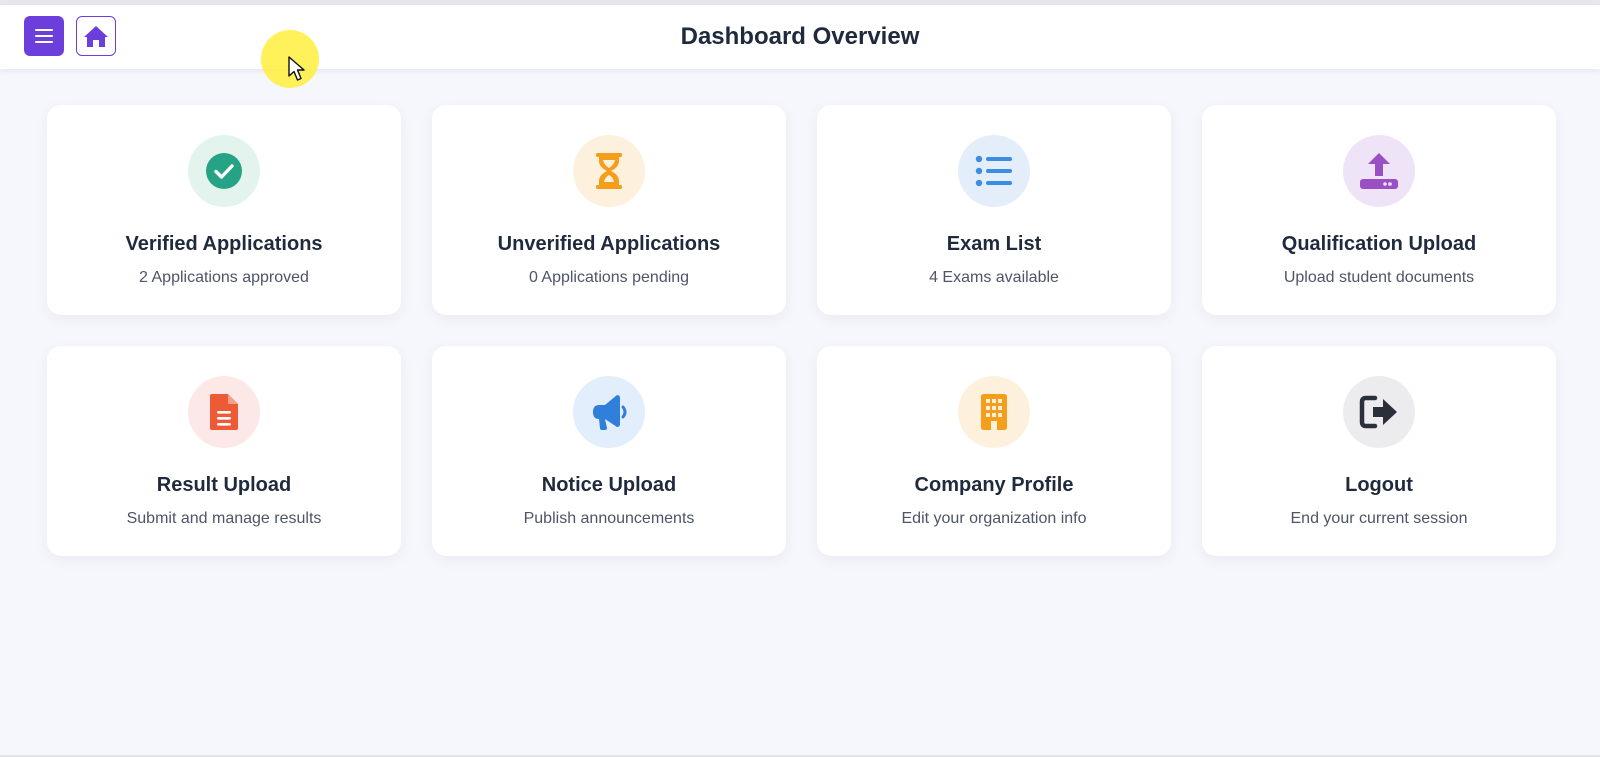 This screenshot has width=1600, height=757. What do you see at coordinates (224, 277) in the screenshot?
I see `card-subtitle: 2 Applications approved` at bounding box center [224, 277].